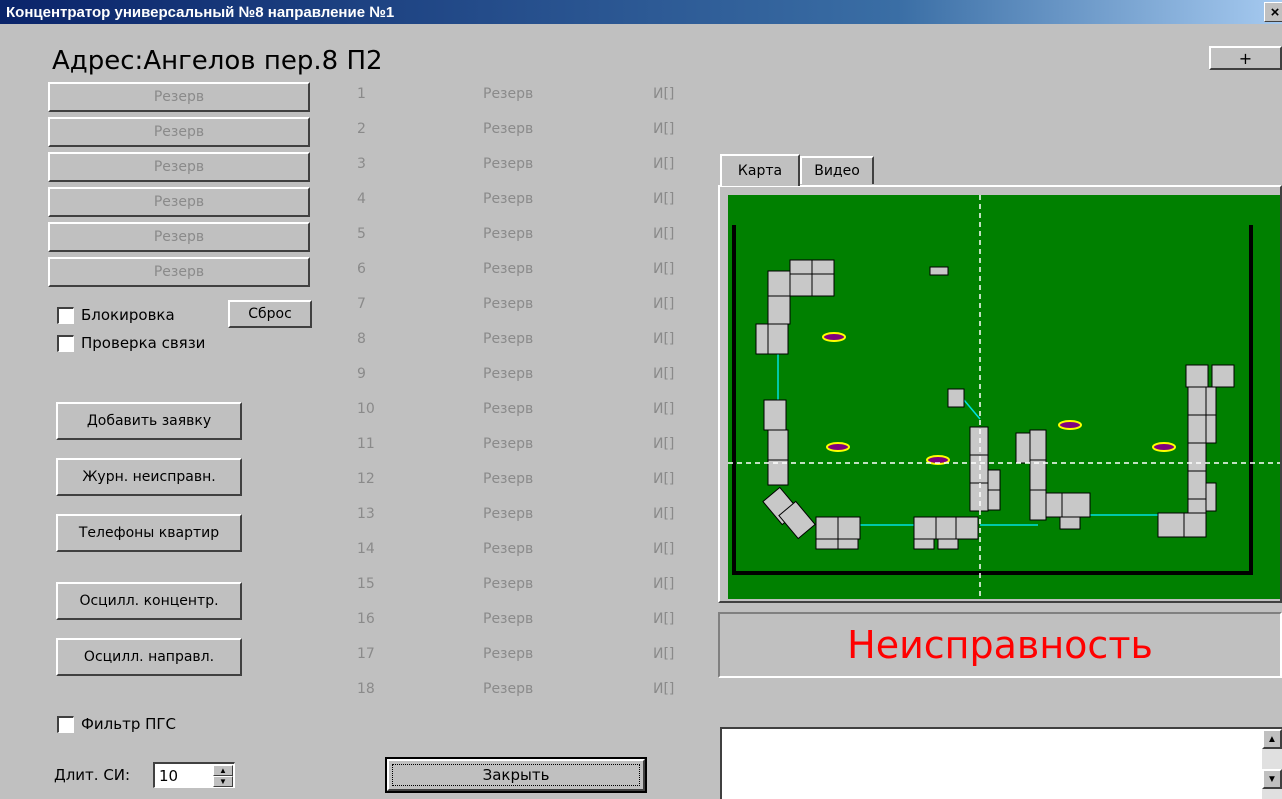 The image size is (1282, 799). I want to click on expand-plus-button: +, so click(1245, 58).